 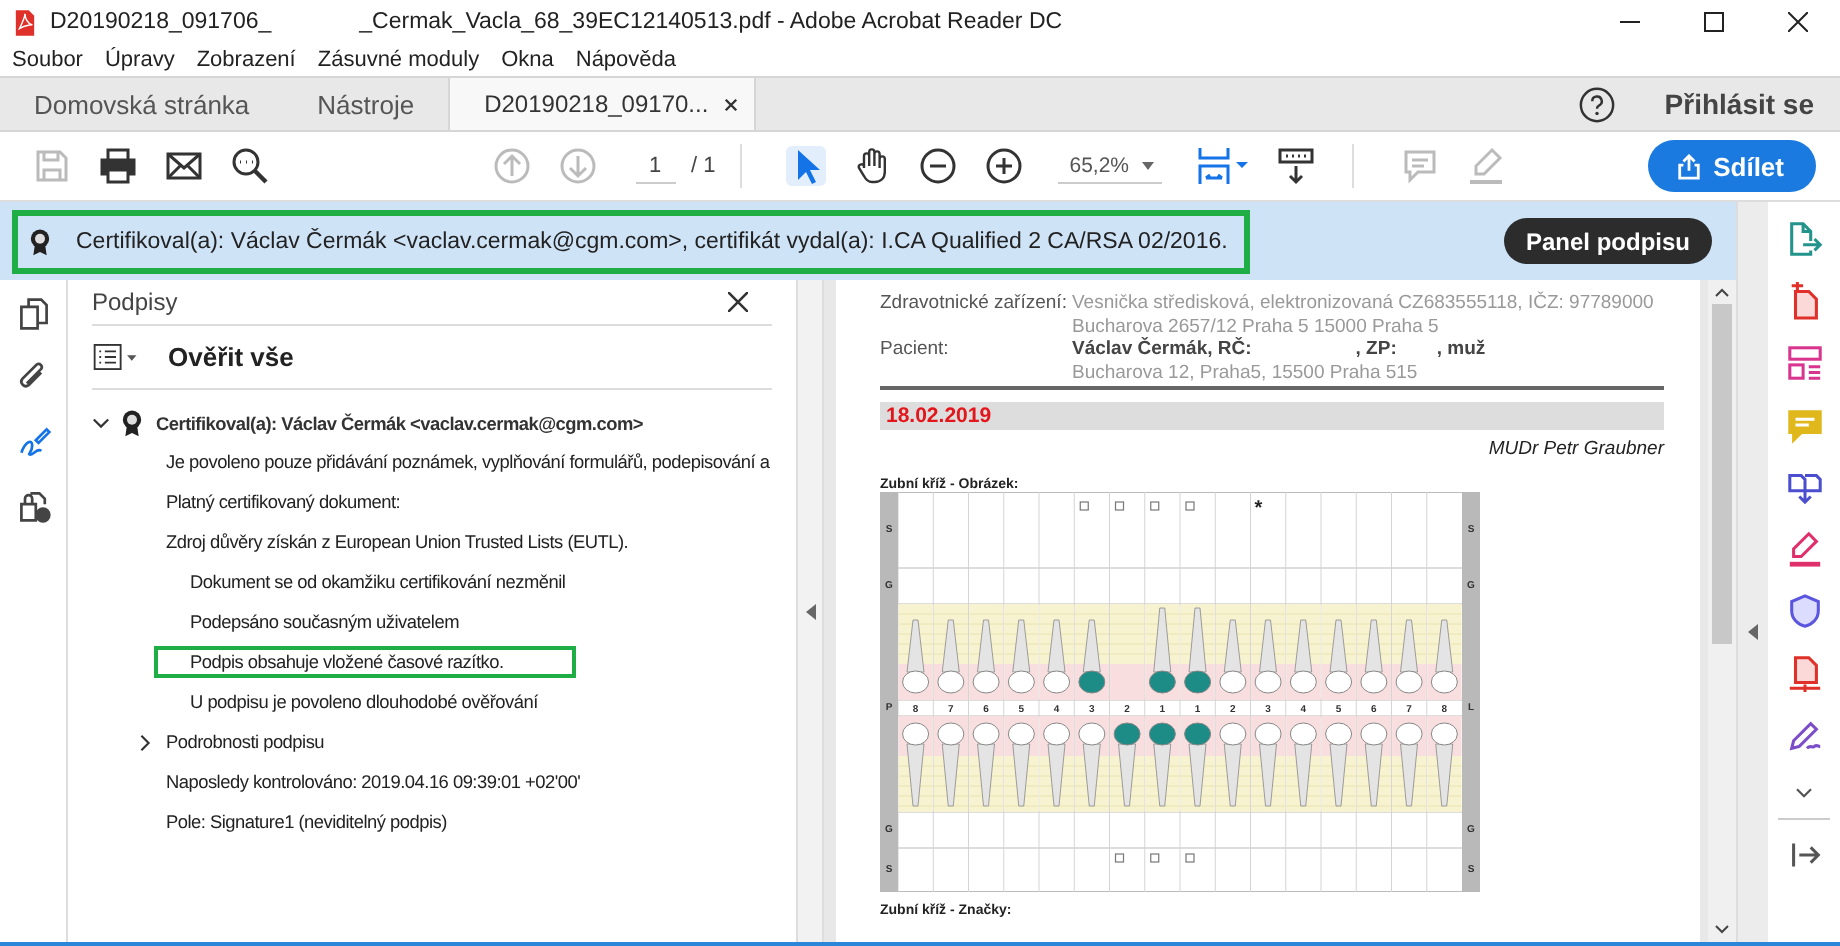 I want to click on date: 18.02.2019, so click(x=938, y=416).